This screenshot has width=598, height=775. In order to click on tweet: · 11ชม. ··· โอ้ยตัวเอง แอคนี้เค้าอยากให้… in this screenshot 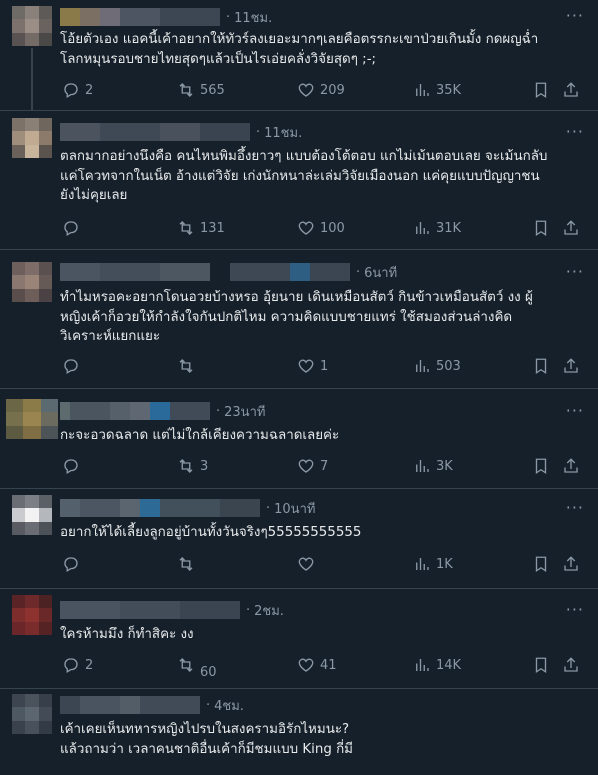, I will do `click(299, 55)`.